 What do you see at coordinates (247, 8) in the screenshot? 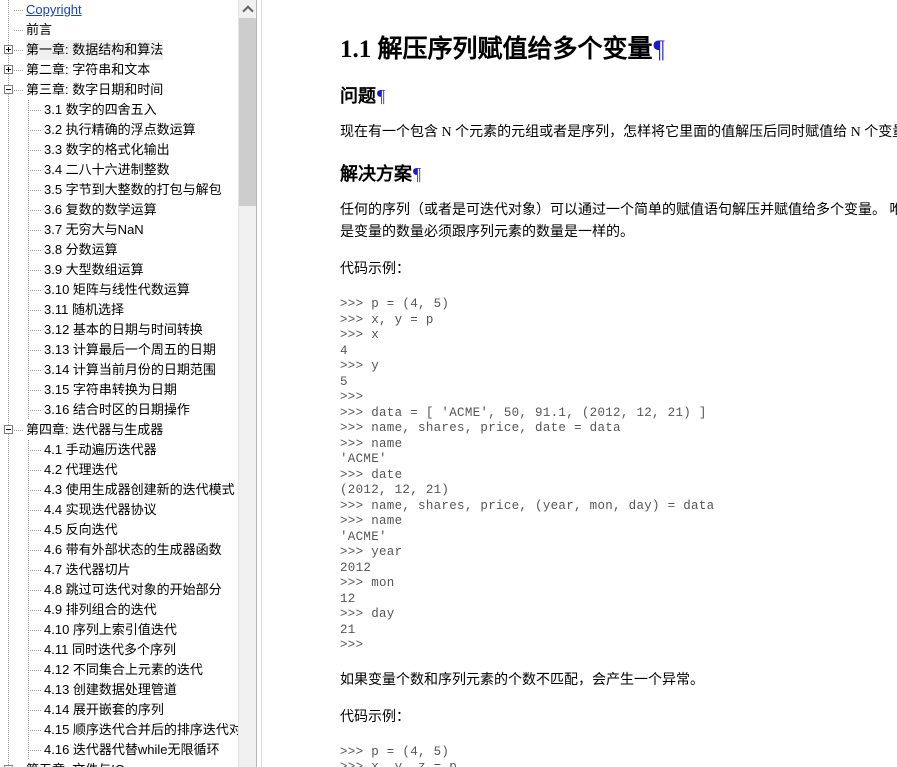
I see `scroll-up-arrow-icon` at bounding box center [247, 8].